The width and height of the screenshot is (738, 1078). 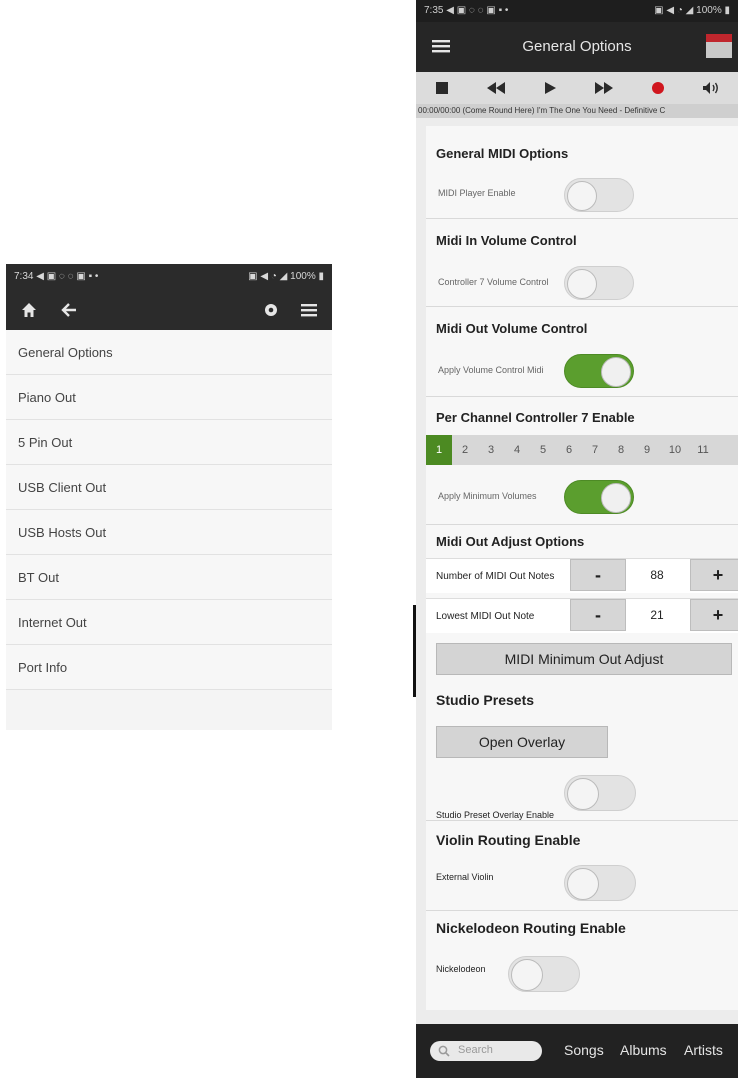 I want to click on apply-minimum-volumes-label: Apply Minimum Volumes, so click(x=487, y=496).